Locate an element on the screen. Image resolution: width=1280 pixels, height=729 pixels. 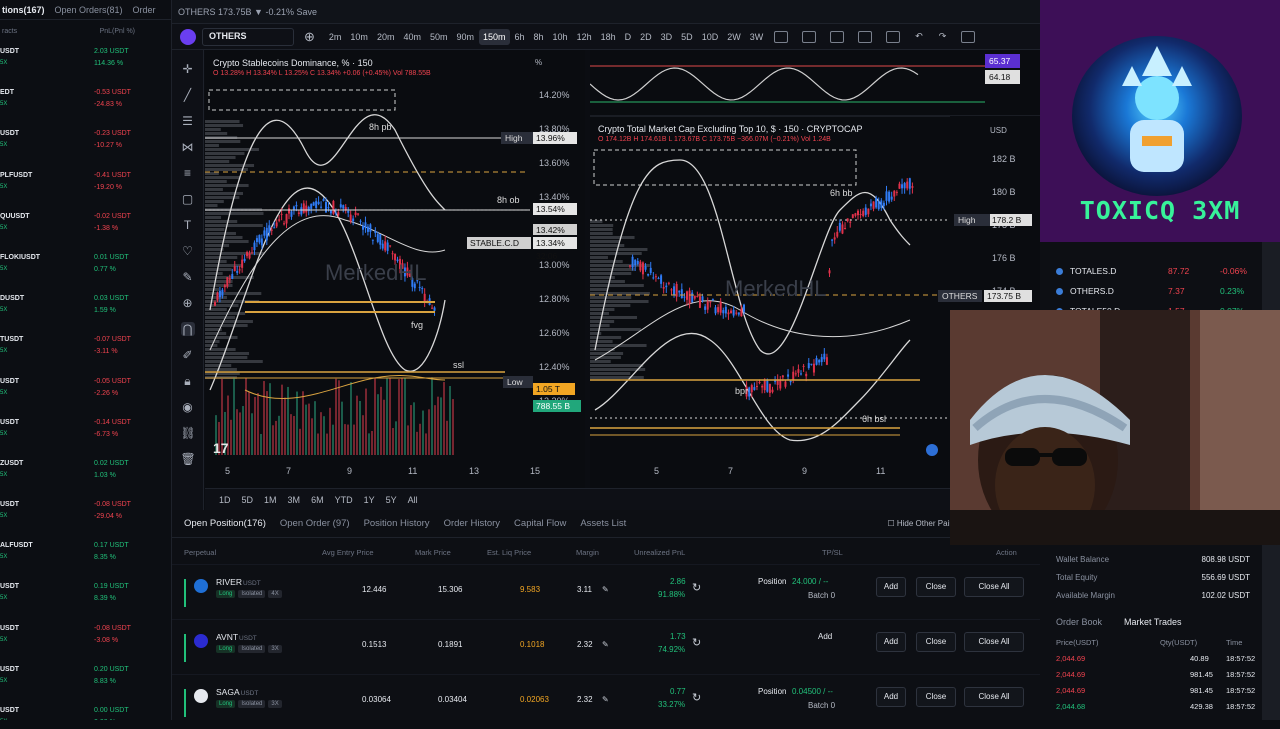
interval-40m: 40m is located at coordinates (412, 37).